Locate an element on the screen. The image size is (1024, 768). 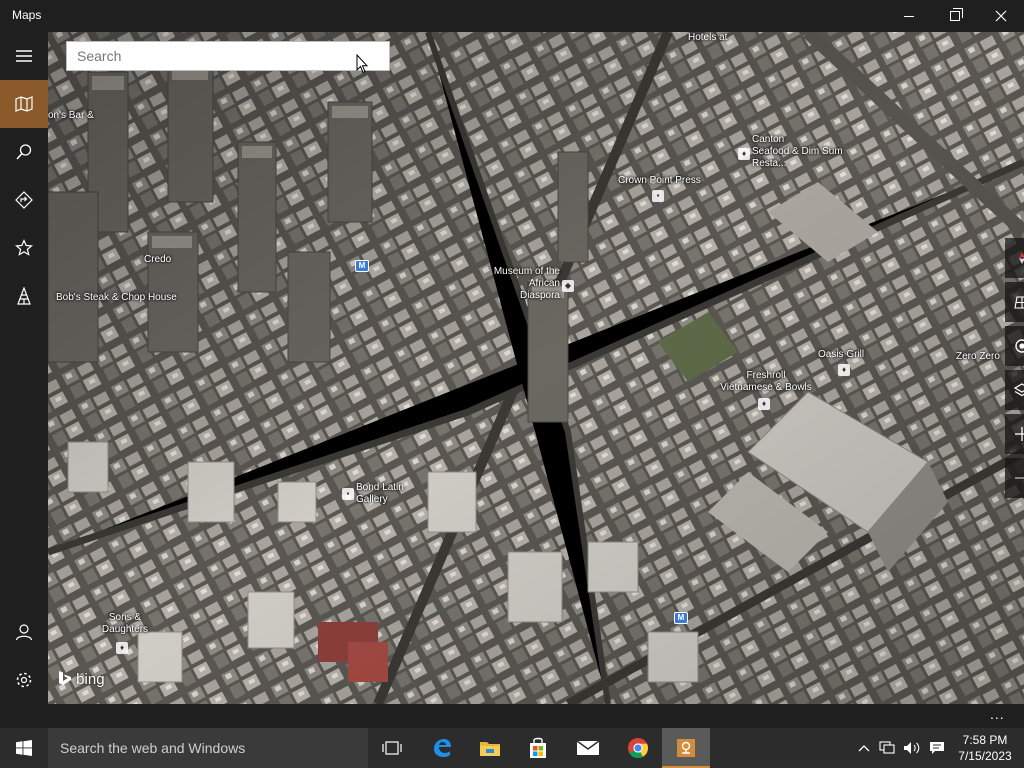
search-input is located at coordinates (228, 56).